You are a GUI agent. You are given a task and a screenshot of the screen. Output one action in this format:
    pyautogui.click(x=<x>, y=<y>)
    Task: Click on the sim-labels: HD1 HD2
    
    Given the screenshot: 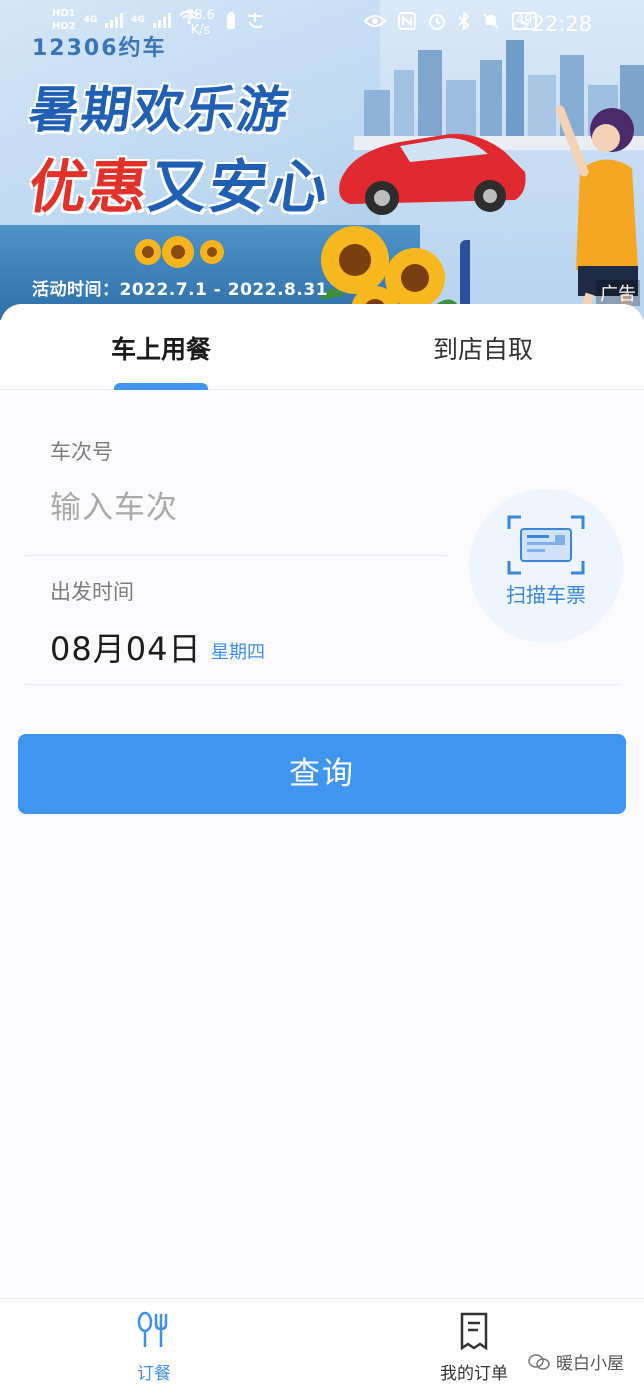 What is the action you would take?
    pyautogui.click(x=64, y=20)
    